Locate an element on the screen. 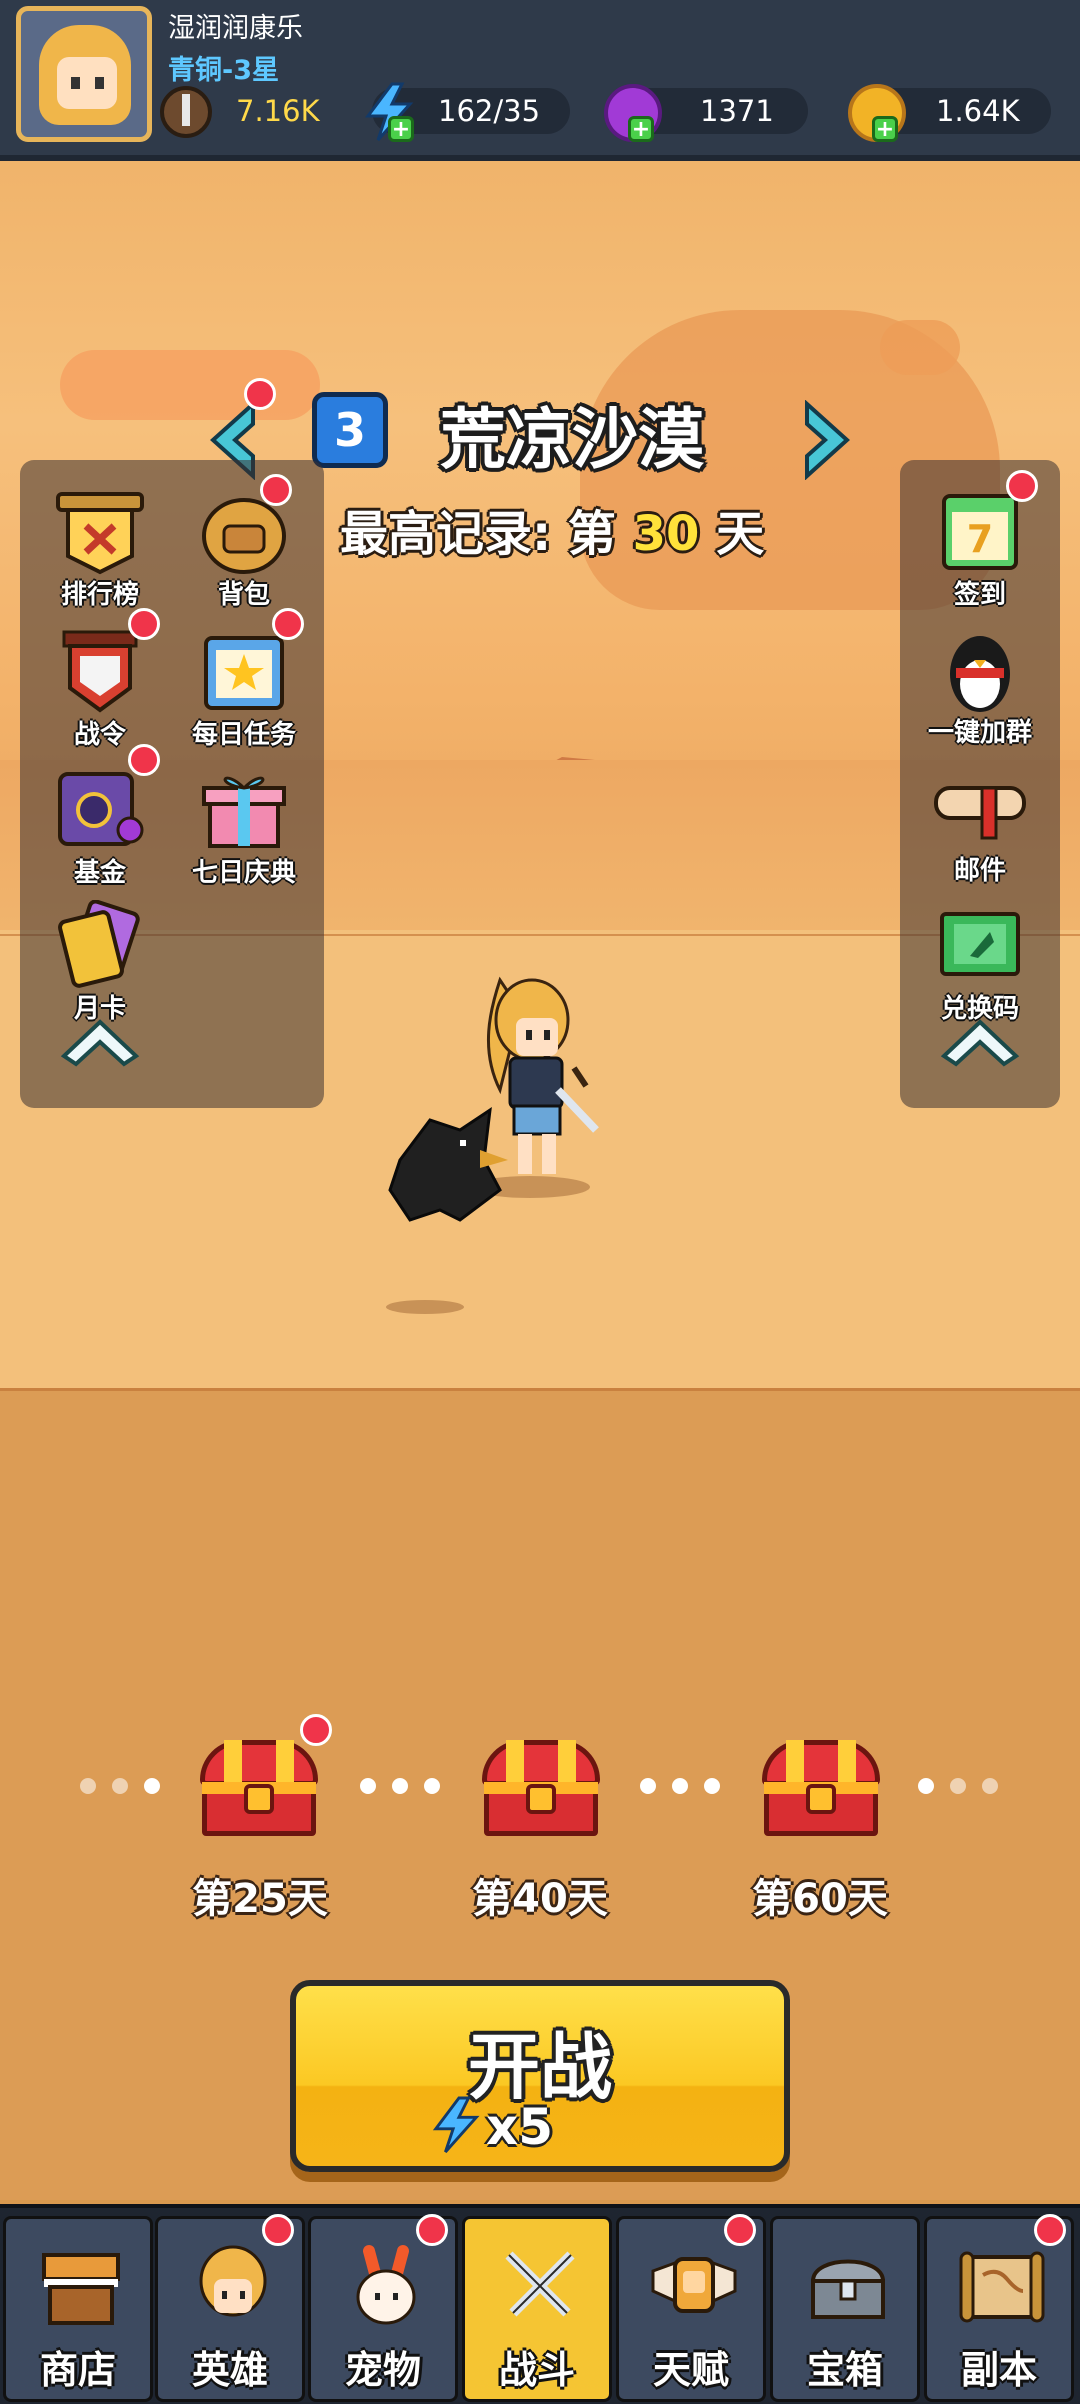 The width and height of the screenshot is (1080, 2404). add-gold-button: + is located at coordinates (885, 129).